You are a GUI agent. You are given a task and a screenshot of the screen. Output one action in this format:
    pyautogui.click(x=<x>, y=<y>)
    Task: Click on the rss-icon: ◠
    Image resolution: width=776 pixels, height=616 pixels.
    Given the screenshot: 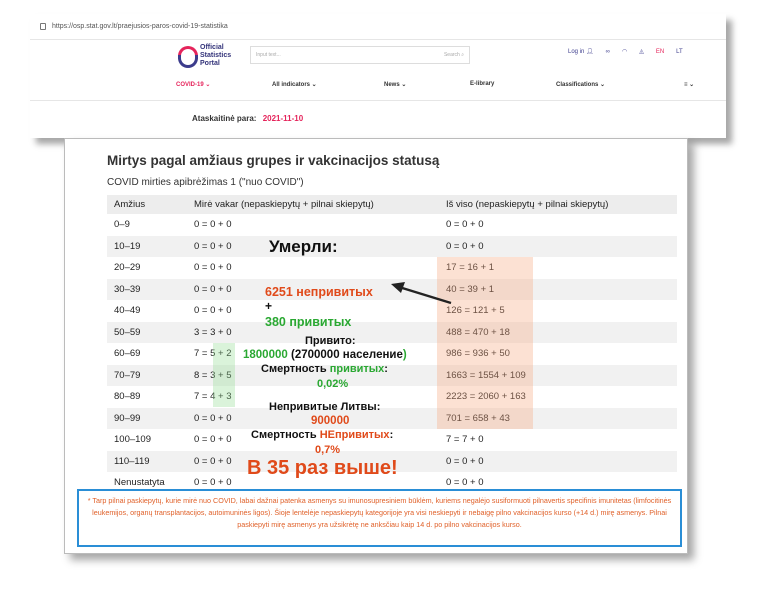 What is the action you would take?
    pyautogui.click(x=624, y=51)
    